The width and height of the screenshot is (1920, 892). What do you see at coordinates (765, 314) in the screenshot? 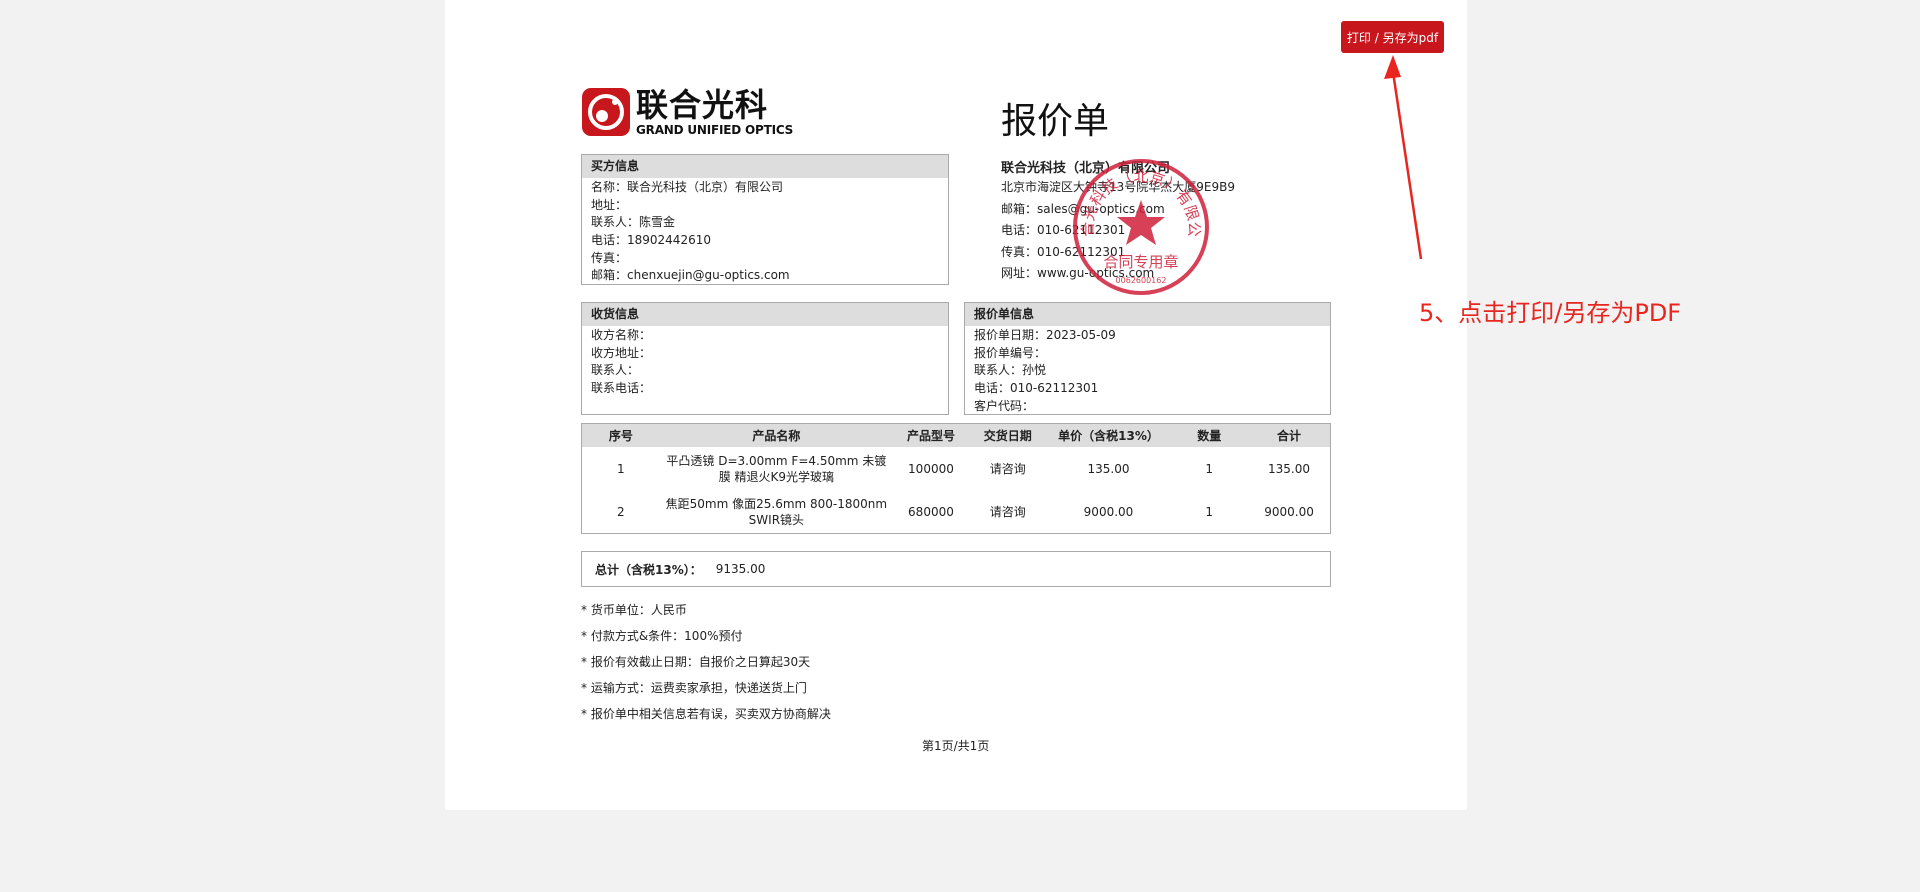
I see `shipping-info-heading: 收货信息` at bounding box center [765, 314].